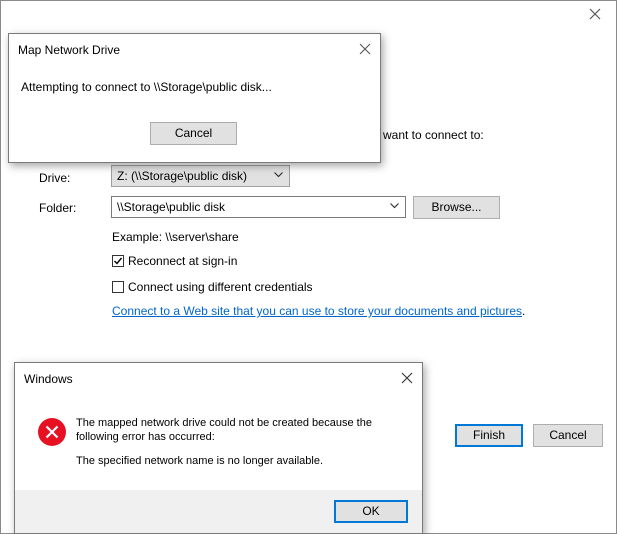  Describe the element at coordinates (175, 237) in the screenshot. I see `example-text: Example: \\server\share` at that location.